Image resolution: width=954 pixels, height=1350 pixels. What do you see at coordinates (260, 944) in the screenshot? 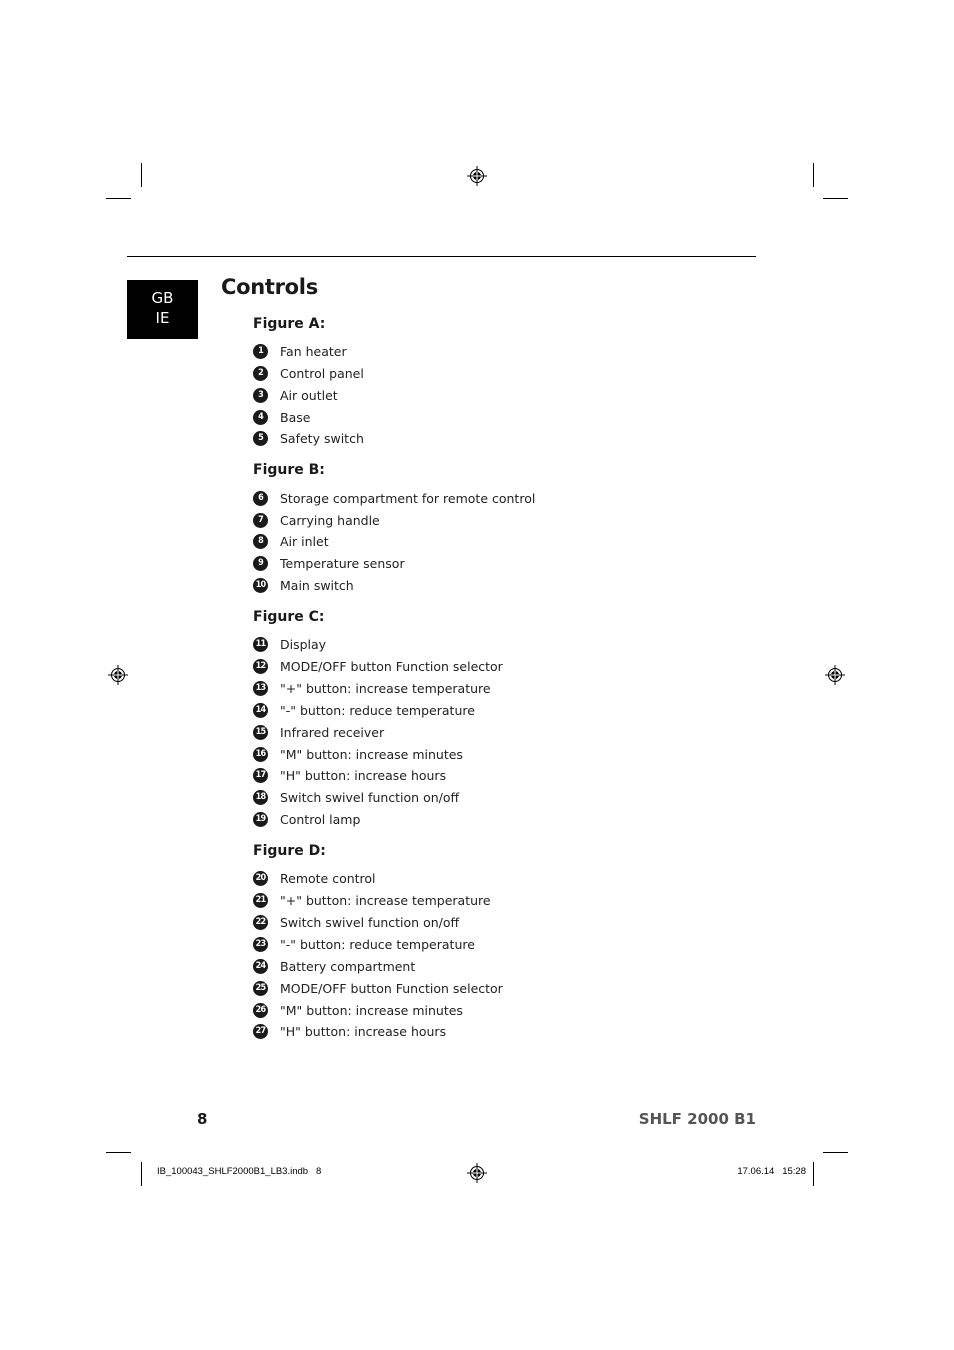
I see `number-badge: 23` at bounding box center [260, 944].